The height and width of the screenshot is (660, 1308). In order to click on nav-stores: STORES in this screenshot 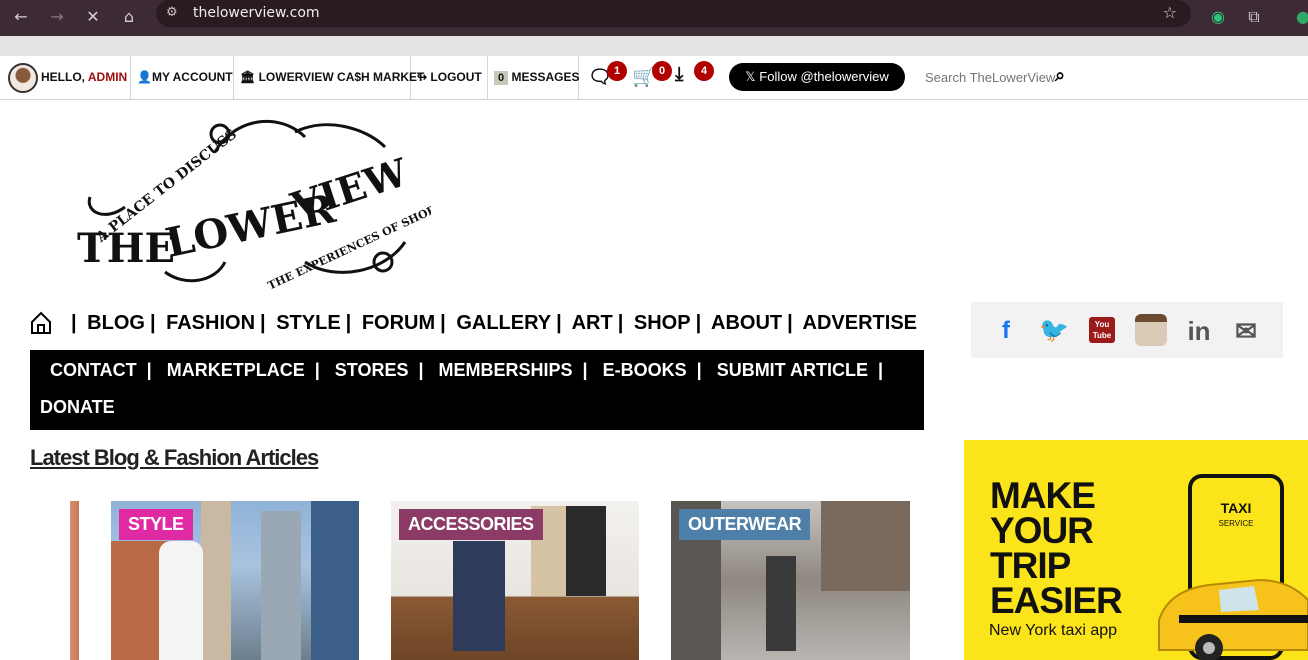, I will do `click(372, 370)`.